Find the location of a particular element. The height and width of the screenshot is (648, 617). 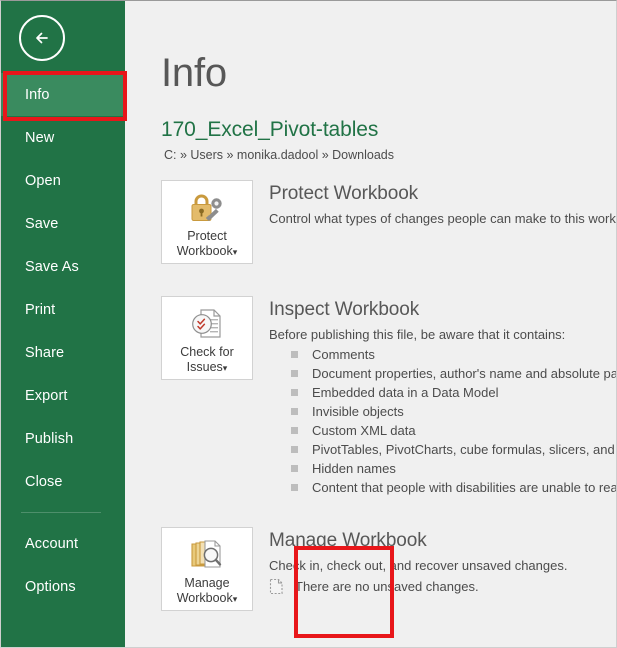

sidebar-item-info: Info is located at coordinates (63, 94).